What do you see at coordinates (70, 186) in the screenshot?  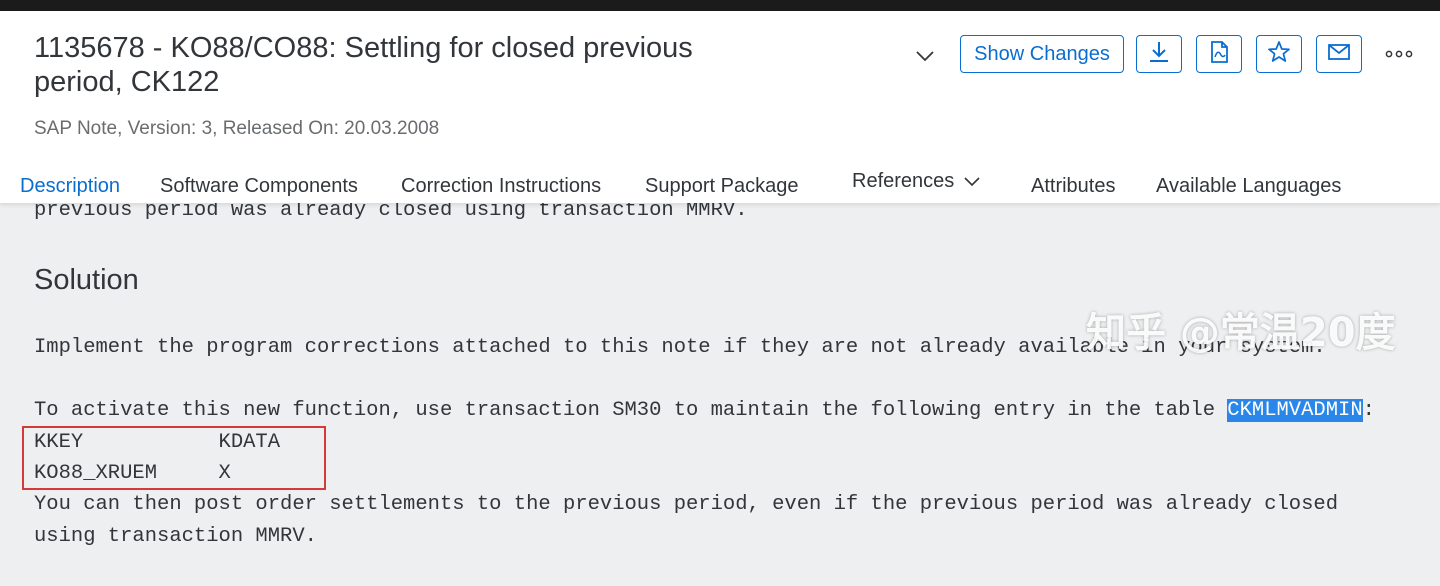 I see `tab-description: Description` at bounding box center [70, 186].